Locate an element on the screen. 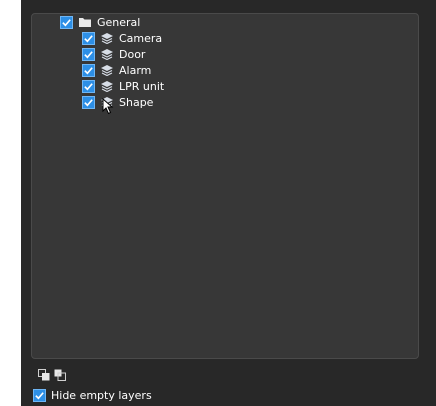 This screenshot has height=406, width=436. tree-node-general: General is located at coordinates (100, 22).